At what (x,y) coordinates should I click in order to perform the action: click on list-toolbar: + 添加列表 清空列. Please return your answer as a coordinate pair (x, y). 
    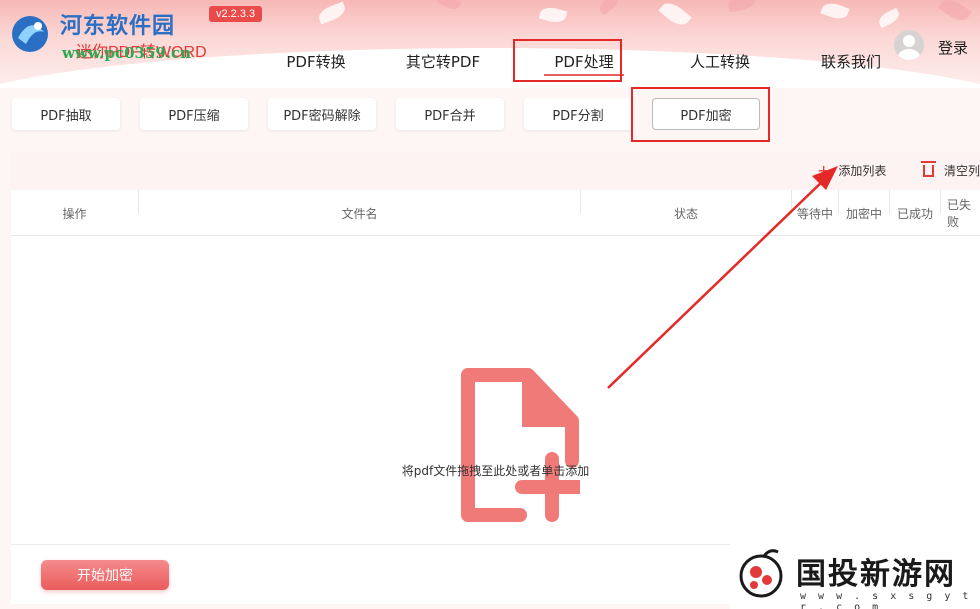
    Looking at the image, I should click on (495, 171).